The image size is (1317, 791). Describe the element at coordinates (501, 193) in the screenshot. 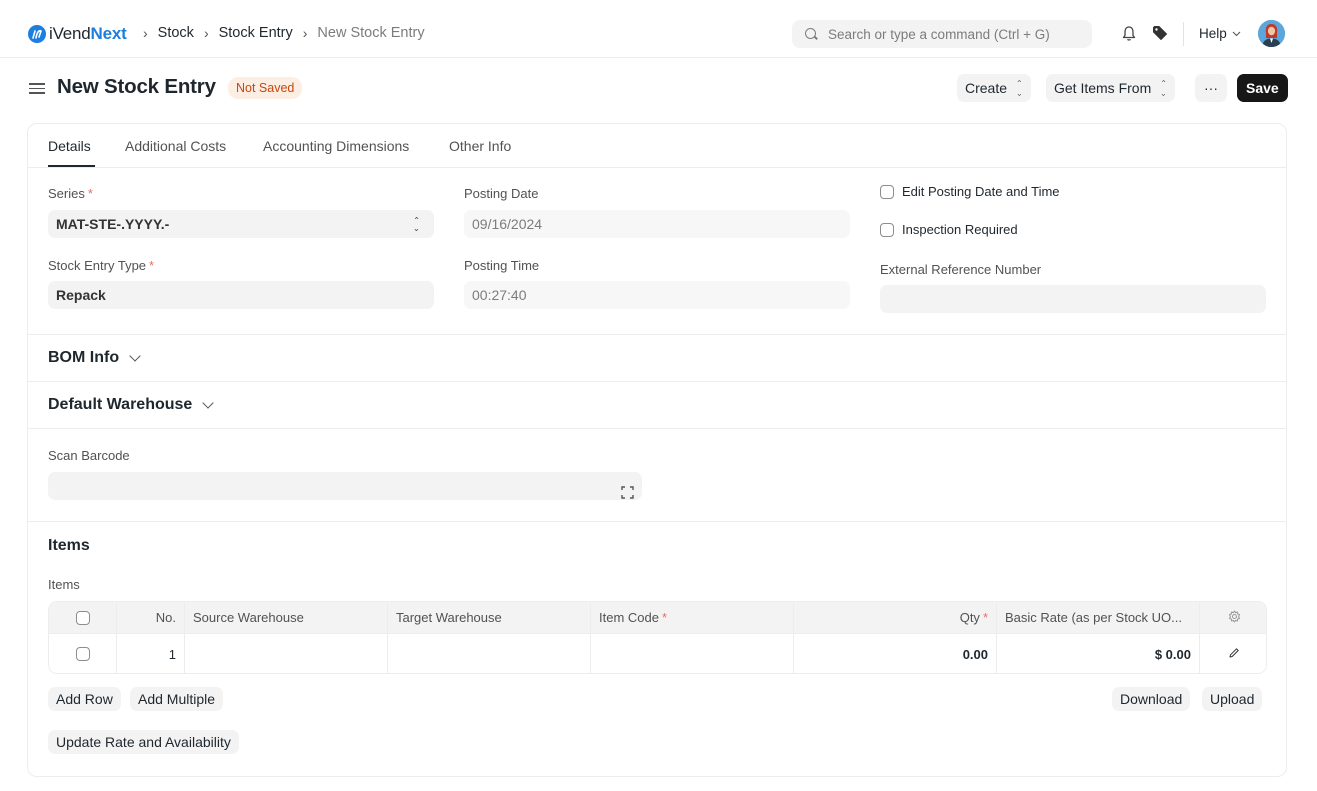

I see `posting-date-label: Posting Date` at that location.